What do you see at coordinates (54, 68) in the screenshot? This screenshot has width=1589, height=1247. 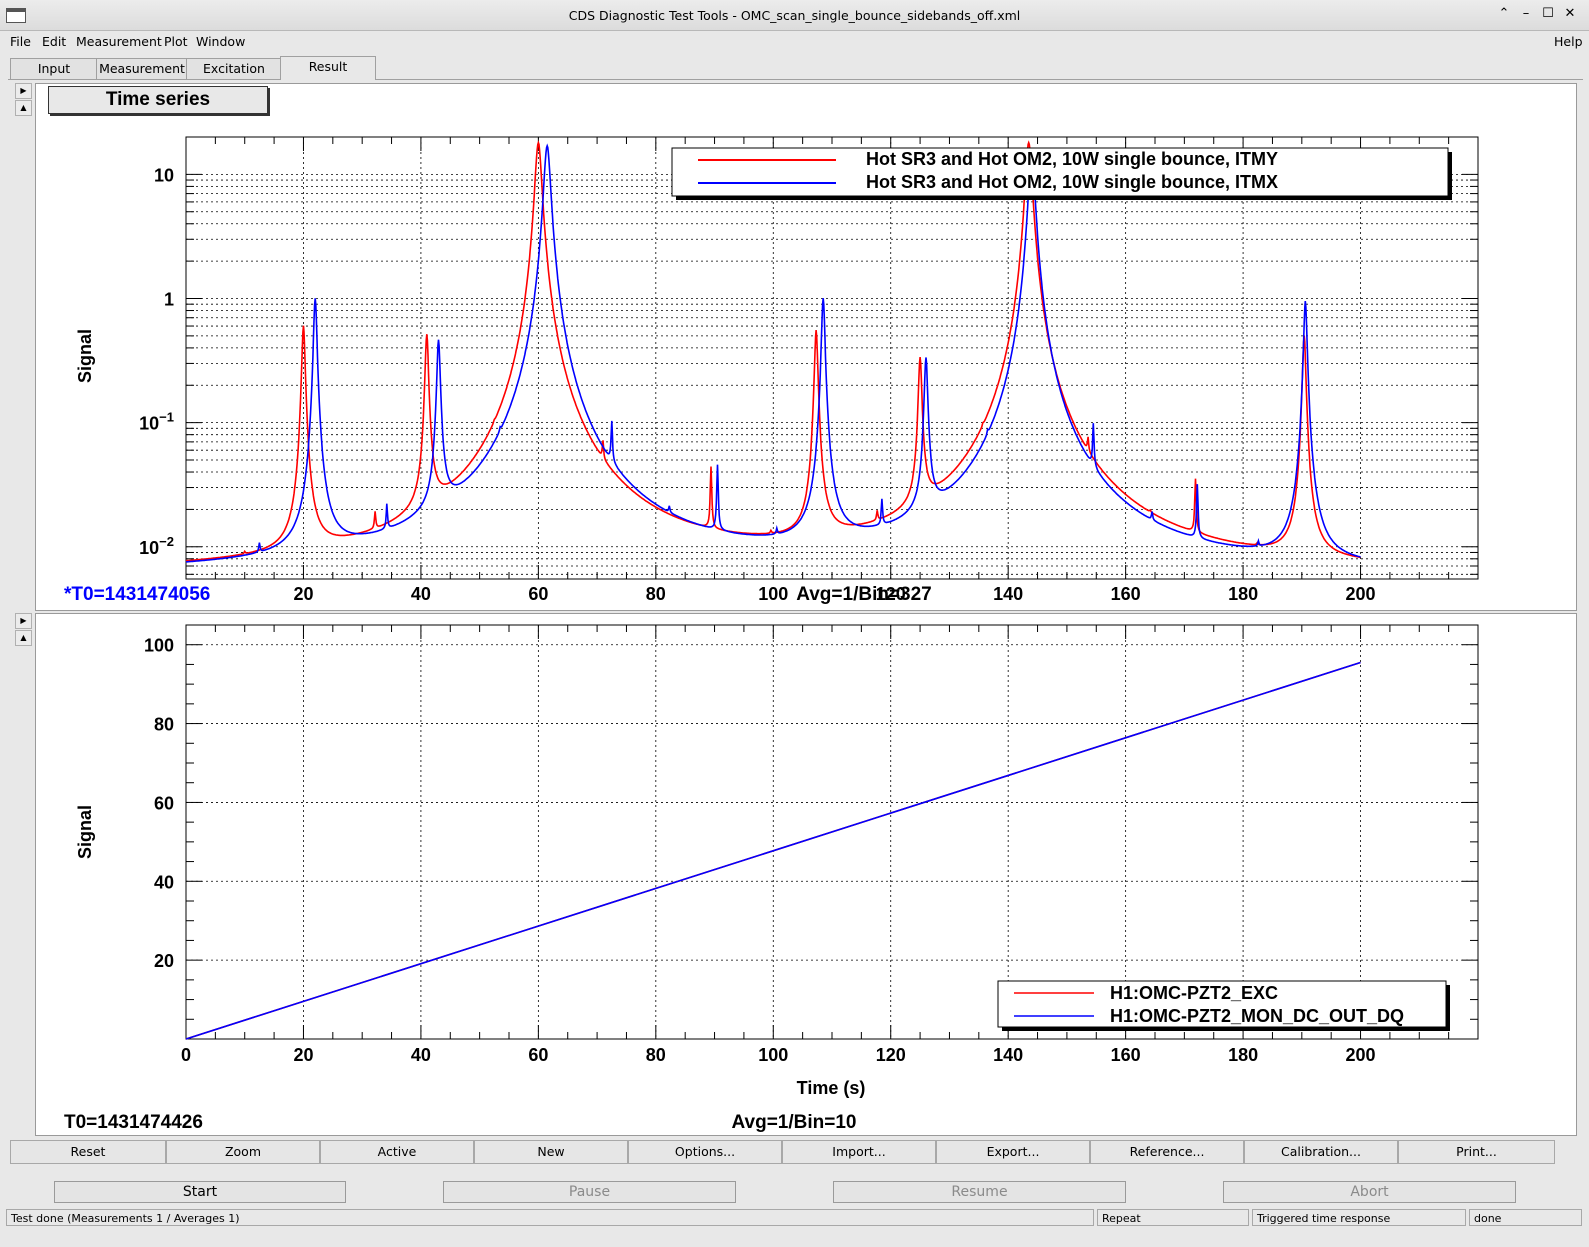 I see `tab-input: Input` at bounding box center [54, 68].